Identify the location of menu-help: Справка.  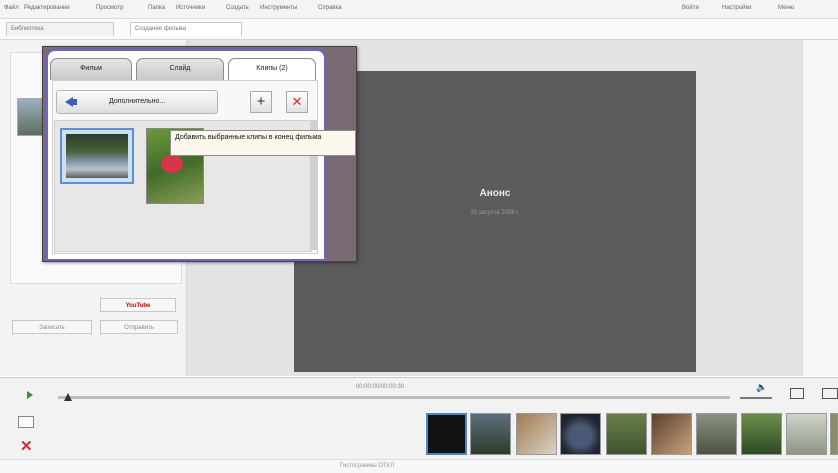
(330, 8).